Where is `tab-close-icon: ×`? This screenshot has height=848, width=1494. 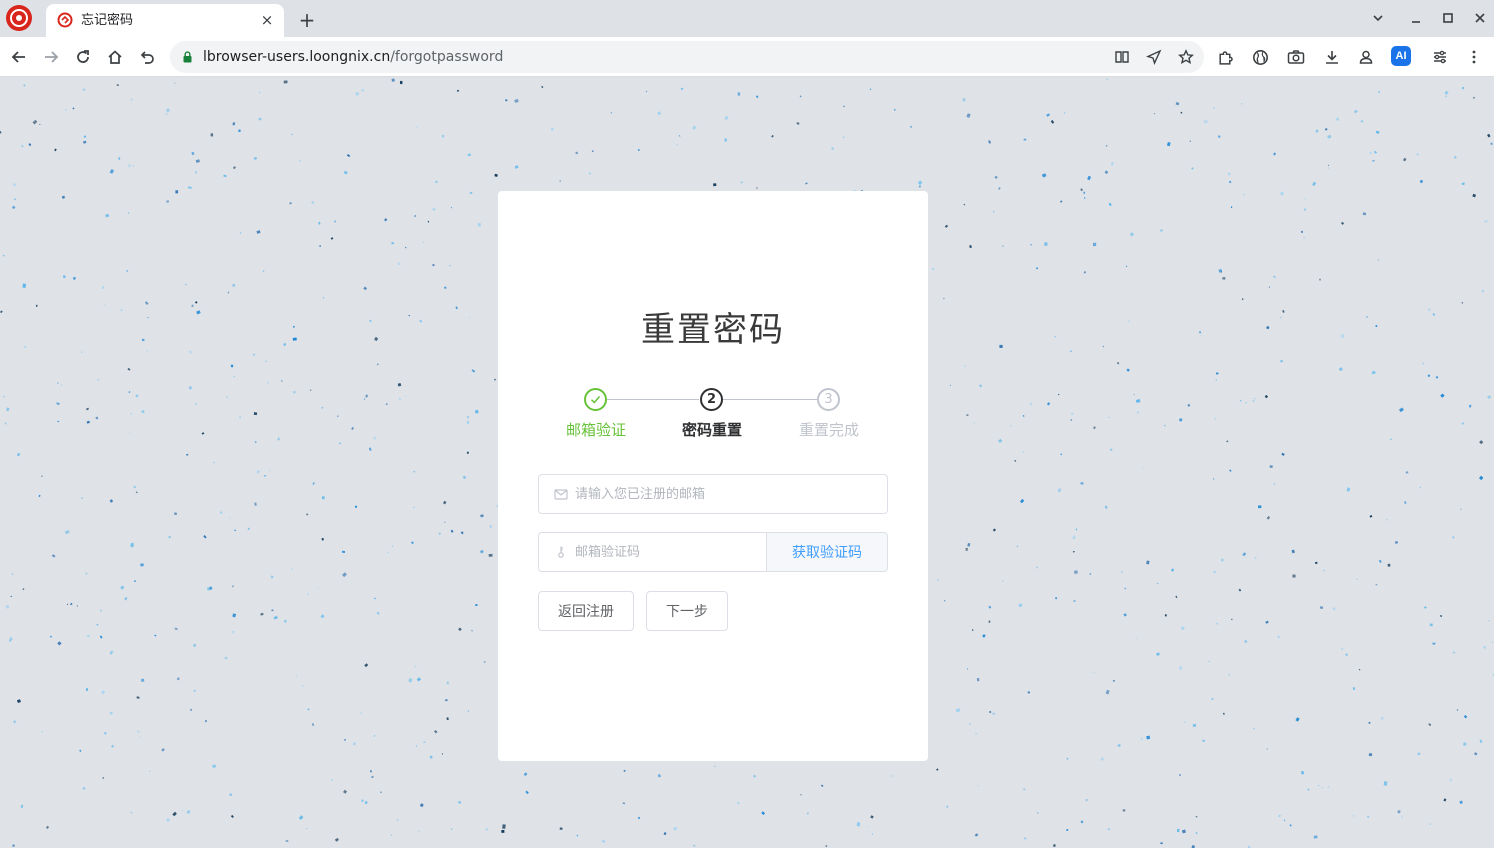
tab-close-icon: × is located at coordinates (267, 20).